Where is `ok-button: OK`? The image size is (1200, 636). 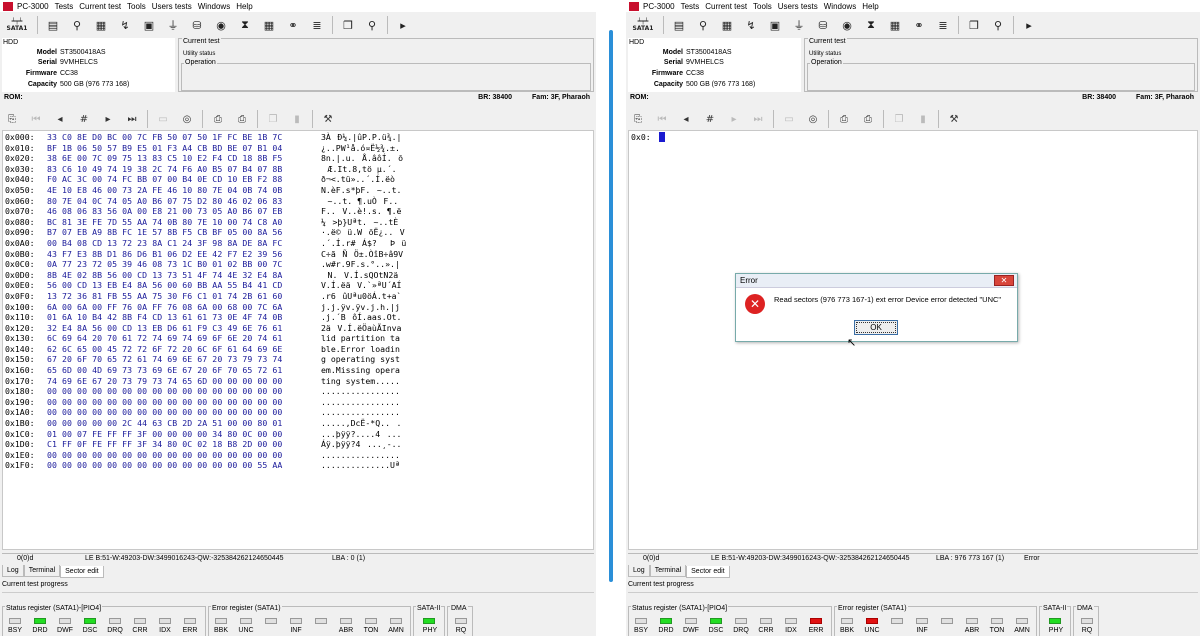 ok-button: OK is located at coordinates (876, 327).